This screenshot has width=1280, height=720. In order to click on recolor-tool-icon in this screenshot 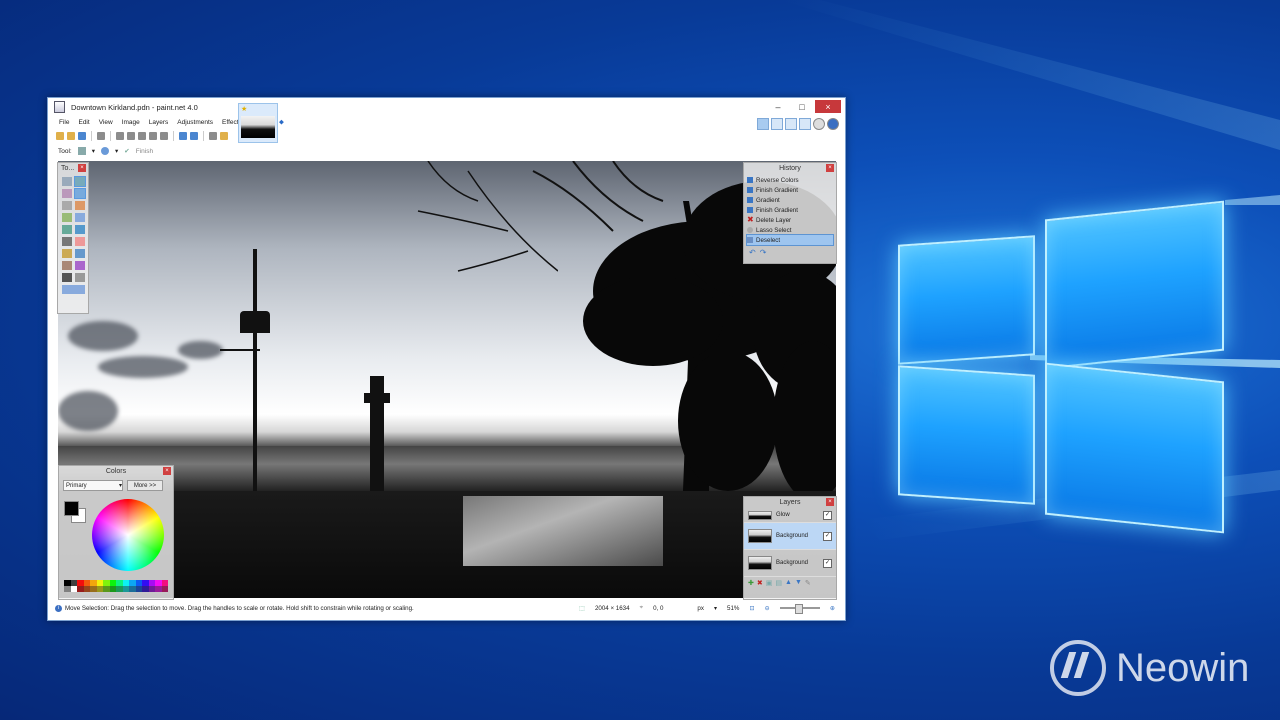, I will do `click(80, 265)`.